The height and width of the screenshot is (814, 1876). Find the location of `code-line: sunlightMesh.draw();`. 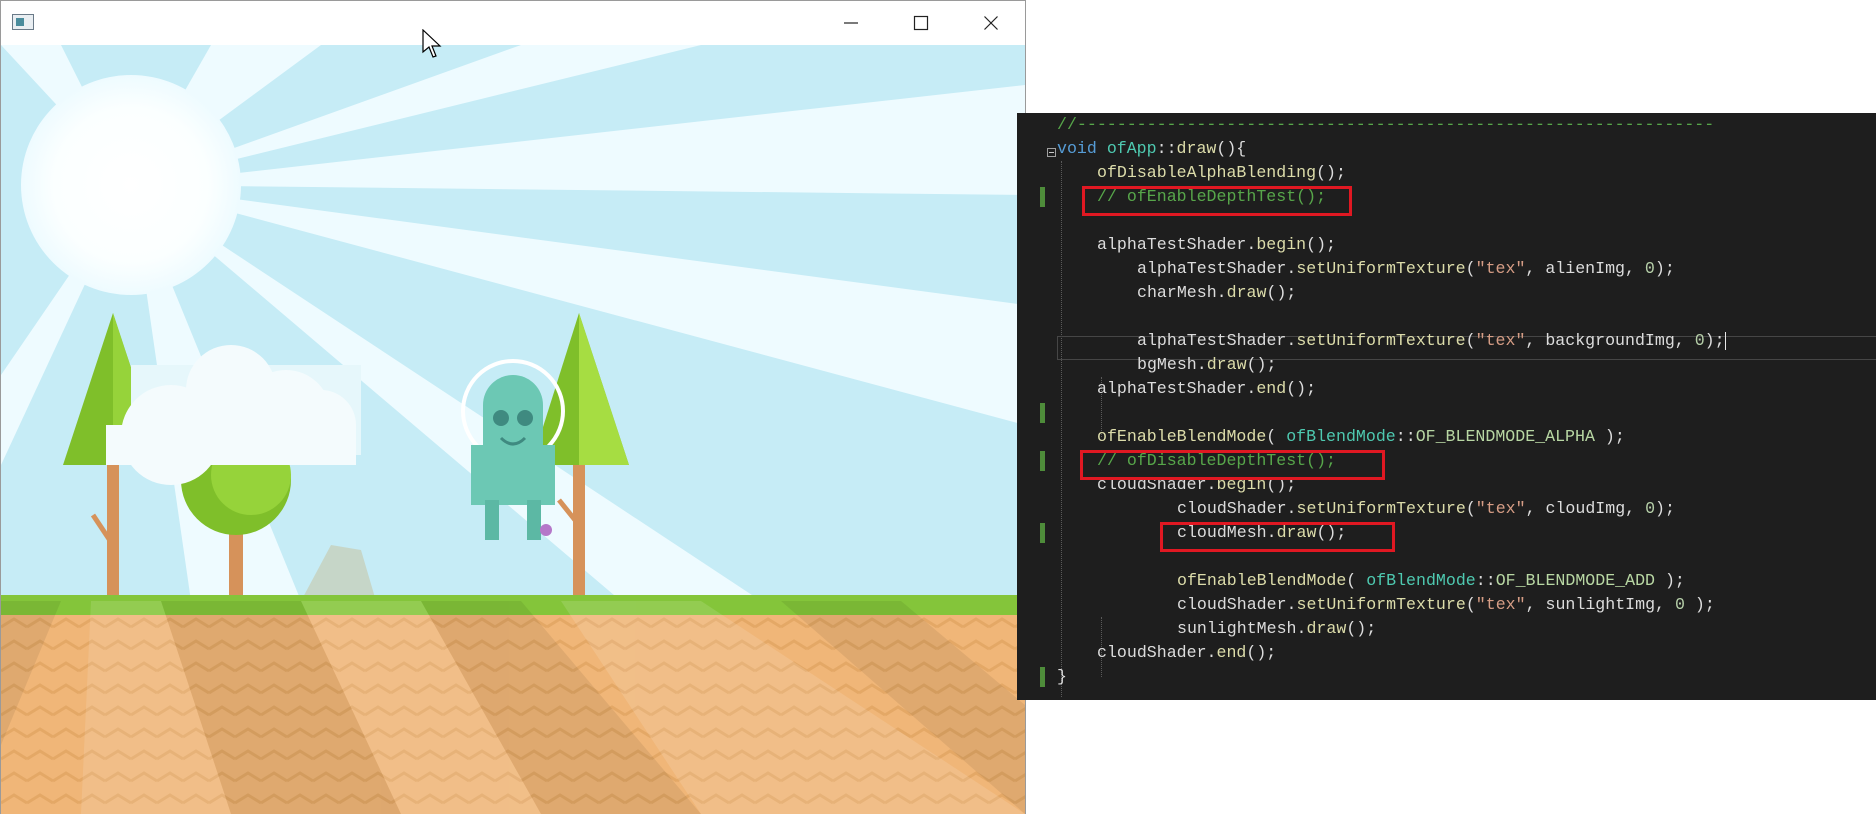

code-line: sunlightMesh.draw(); is located at coordinates (1276, 629).